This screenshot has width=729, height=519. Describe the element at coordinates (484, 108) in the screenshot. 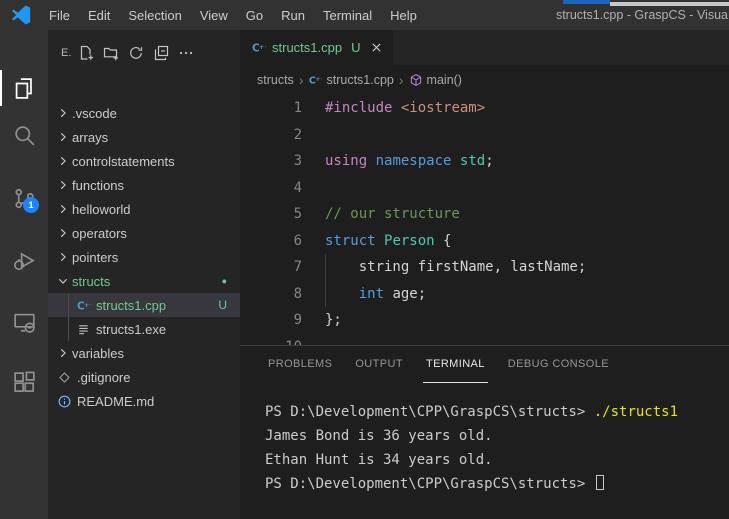

I see `code-line-1: 1 #include <iostream>` at that location.